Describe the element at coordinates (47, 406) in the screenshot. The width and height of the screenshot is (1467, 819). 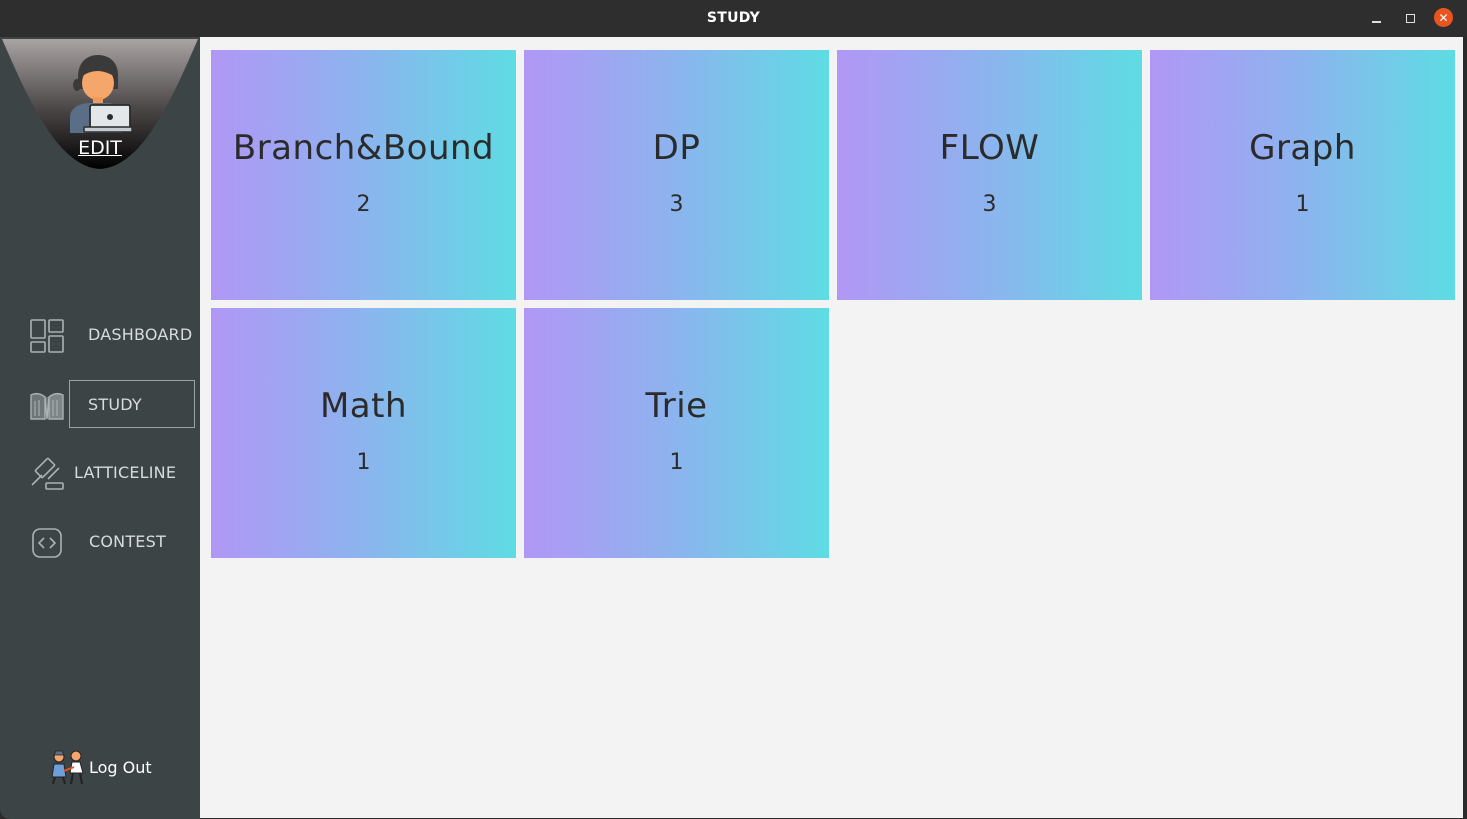
I see `book-icon` at that location.